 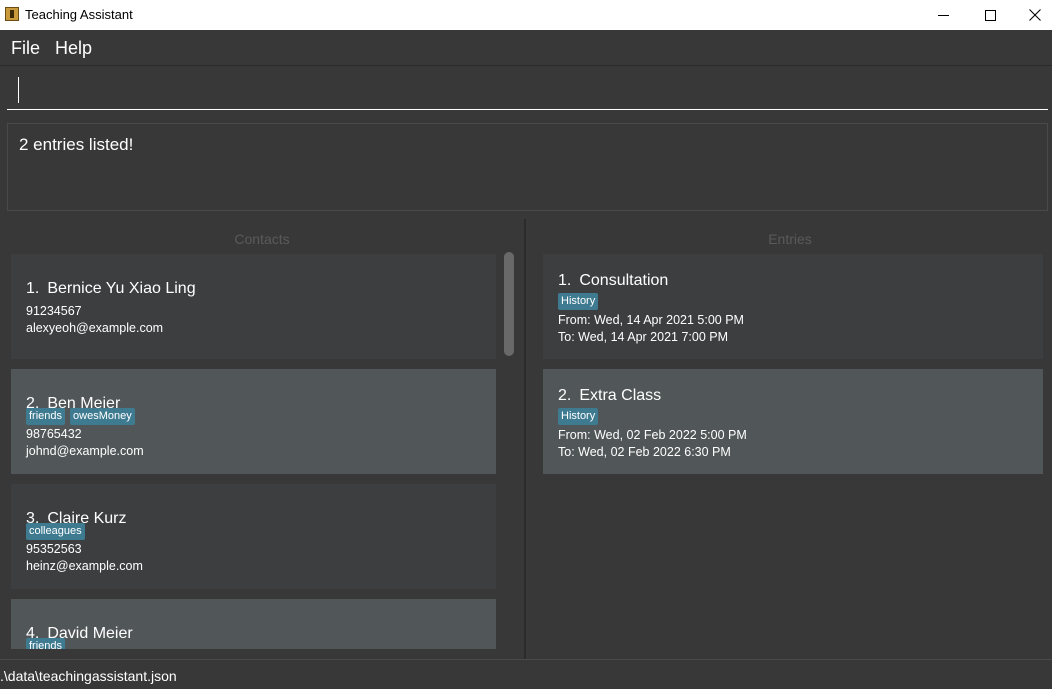 I want to click on contact-tags: friends, so click(x=46, y=643).